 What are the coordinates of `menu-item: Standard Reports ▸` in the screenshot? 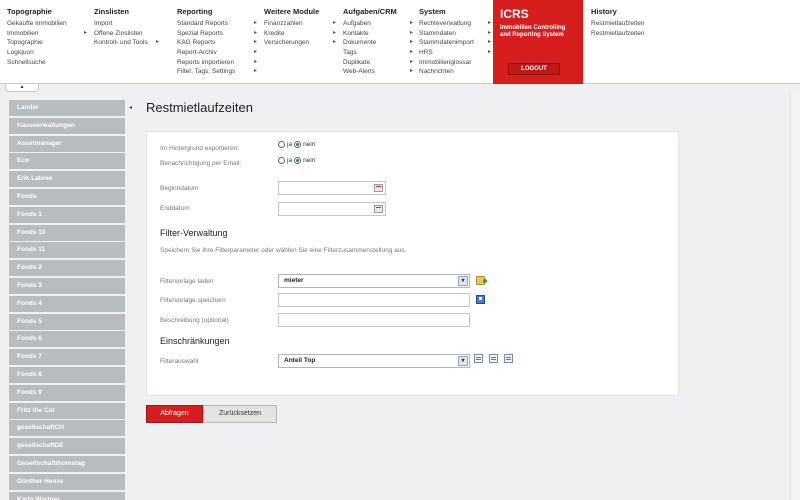 It's located at (217, 24).